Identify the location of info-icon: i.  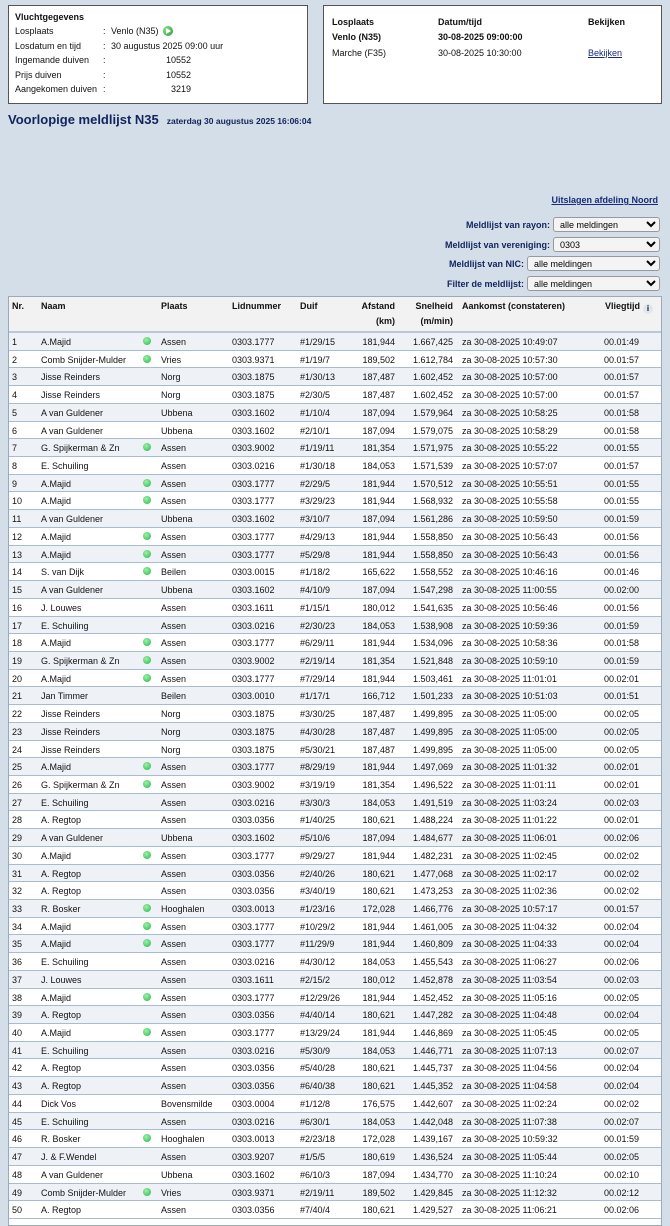
(648, 309).